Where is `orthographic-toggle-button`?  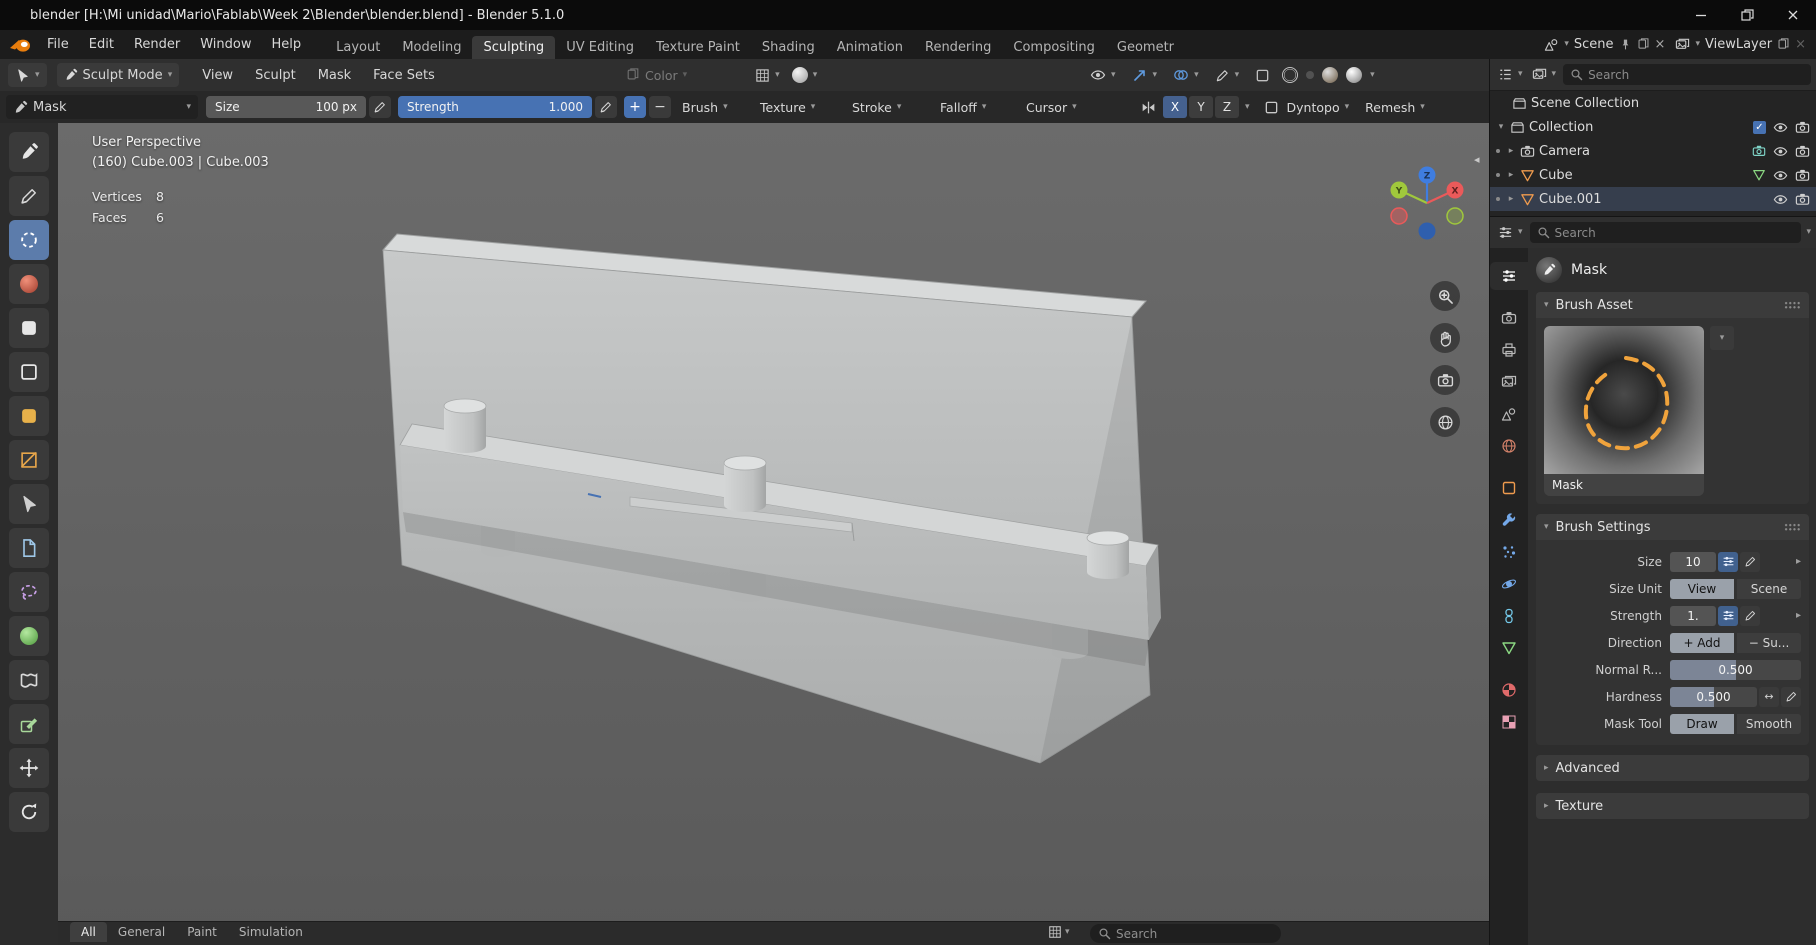
orthographic-toggle-button is located at coordinates (1445, 422).